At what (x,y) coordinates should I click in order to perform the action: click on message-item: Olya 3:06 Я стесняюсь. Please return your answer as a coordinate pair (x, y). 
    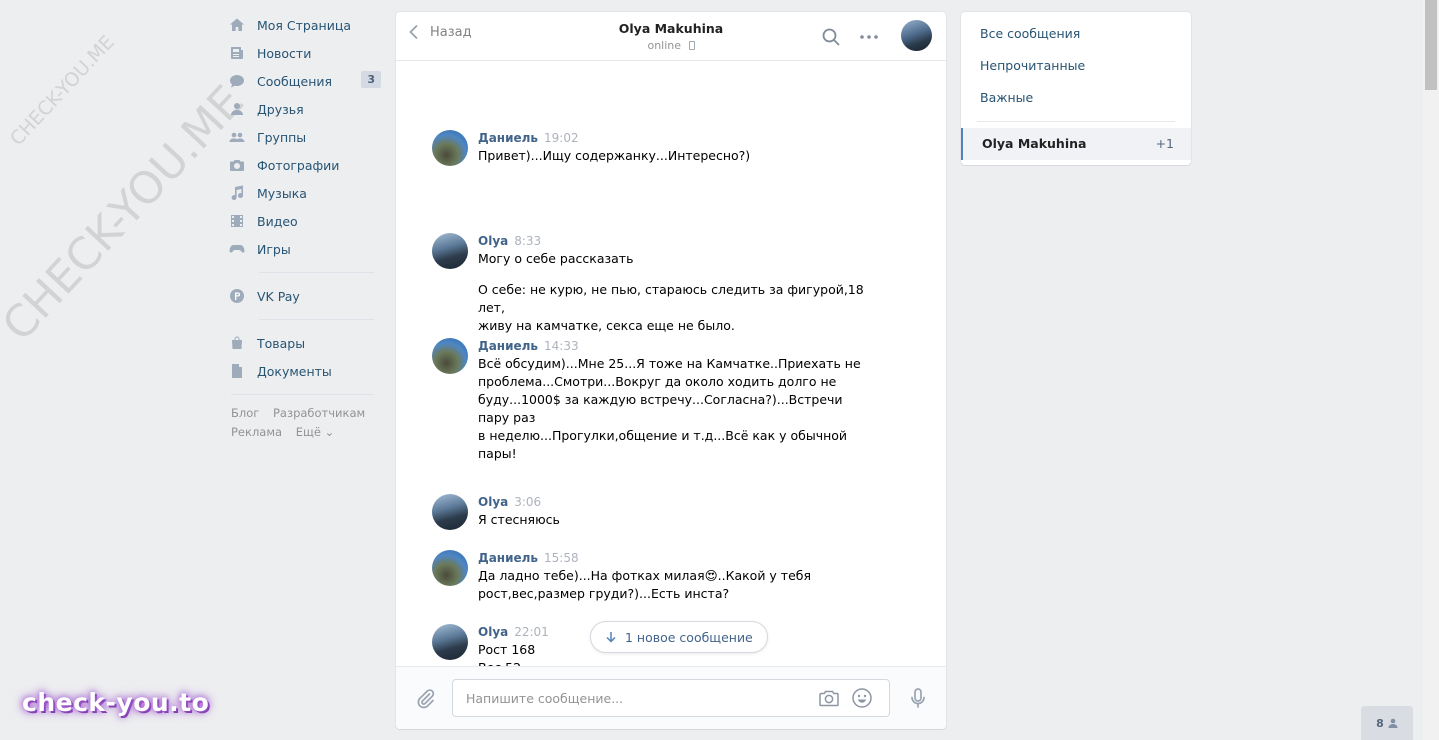
    Looking at the image, I should click on (652, 512).